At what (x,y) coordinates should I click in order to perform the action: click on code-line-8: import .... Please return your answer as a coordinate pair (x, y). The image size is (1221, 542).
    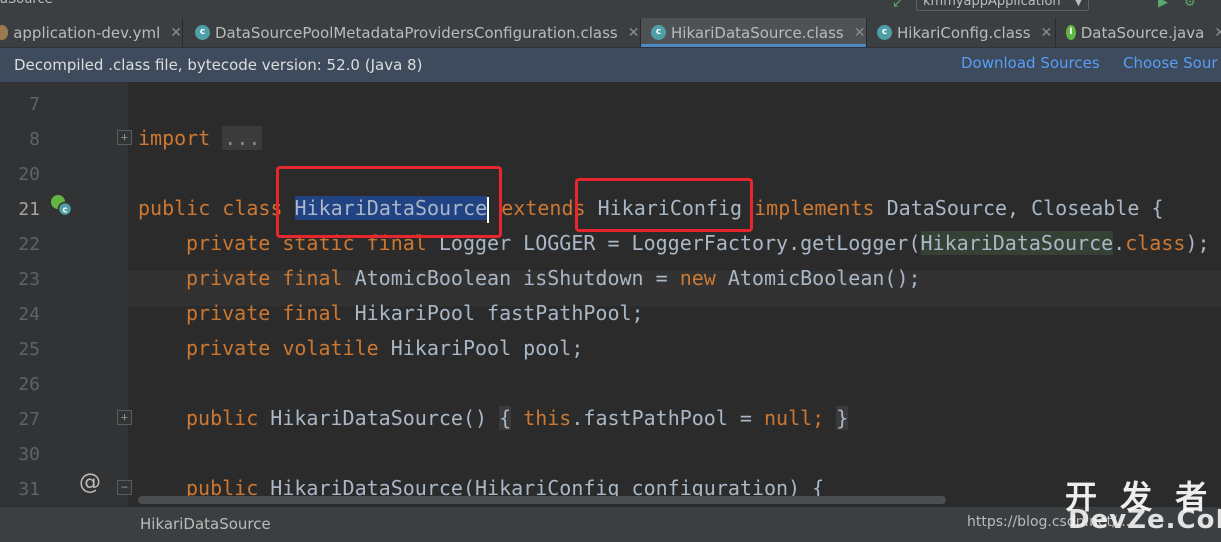
    Looking at the image, I should click on (200, 138).